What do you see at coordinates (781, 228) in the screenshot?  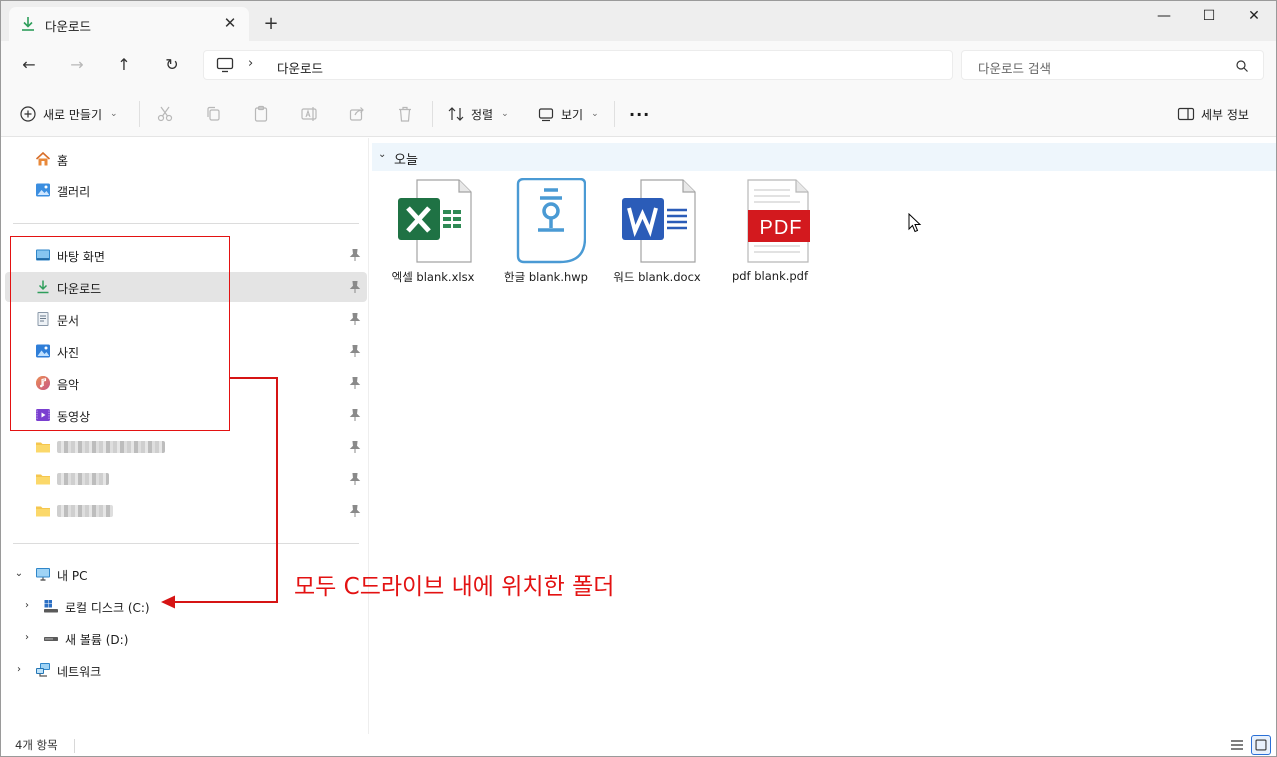 I see `svg-text: PDF` at bounding box center [781, 228].